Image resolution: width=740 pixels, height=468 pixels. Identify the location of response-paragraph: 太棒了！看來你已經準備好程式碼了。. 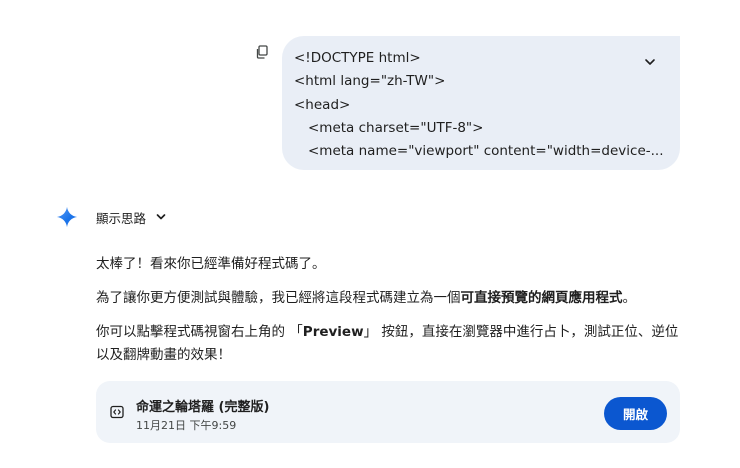
(211, 264).